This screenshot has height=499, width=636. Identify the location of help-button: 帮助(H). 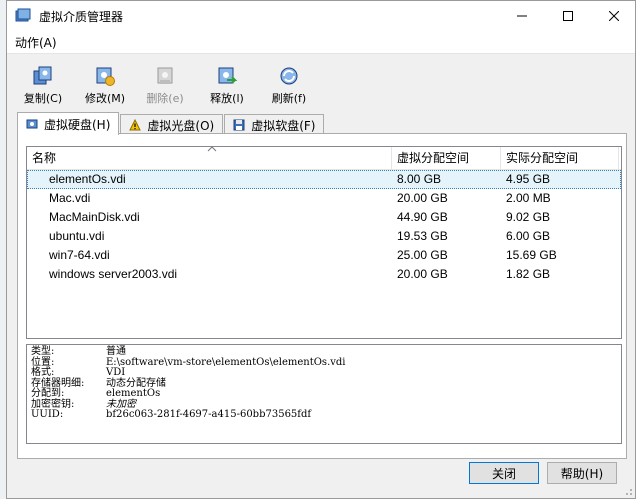
(582, 473).